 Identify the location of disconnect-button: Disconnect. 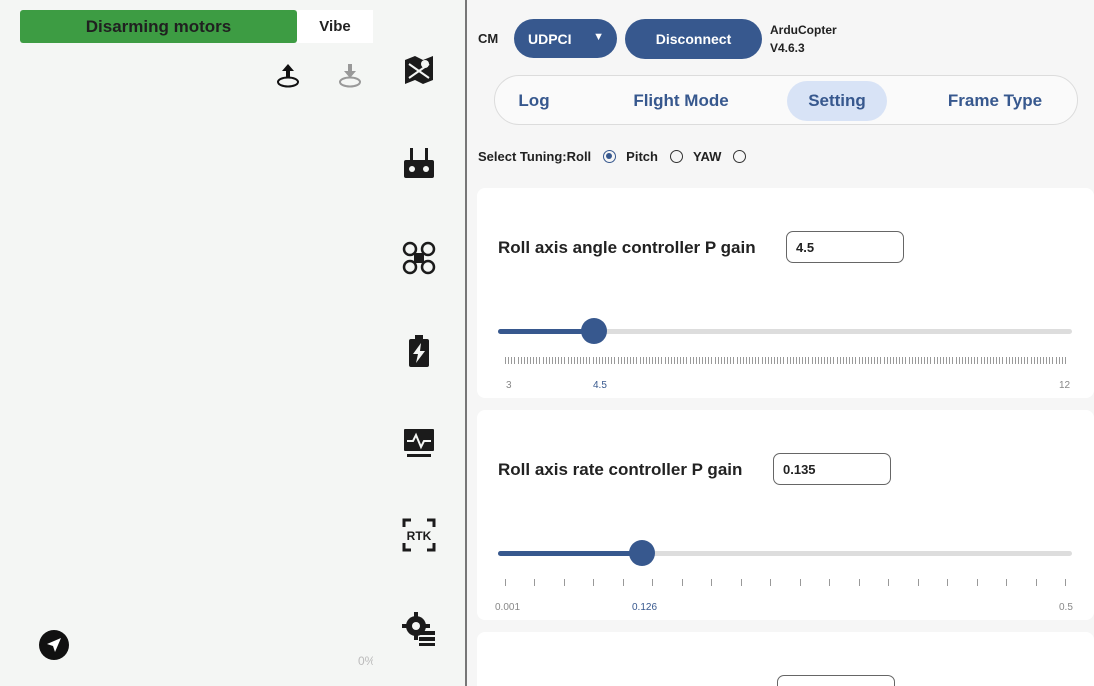
(693, 39).